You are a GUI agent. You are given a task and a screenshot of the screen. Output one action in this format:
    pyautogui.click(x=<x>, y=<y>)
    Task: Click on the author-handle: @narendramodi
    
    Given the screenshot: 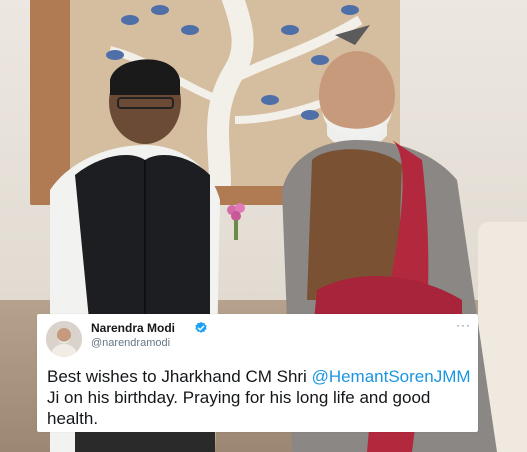 What is the action you would take?
    pyautogui.click(x=130, y=343)
    